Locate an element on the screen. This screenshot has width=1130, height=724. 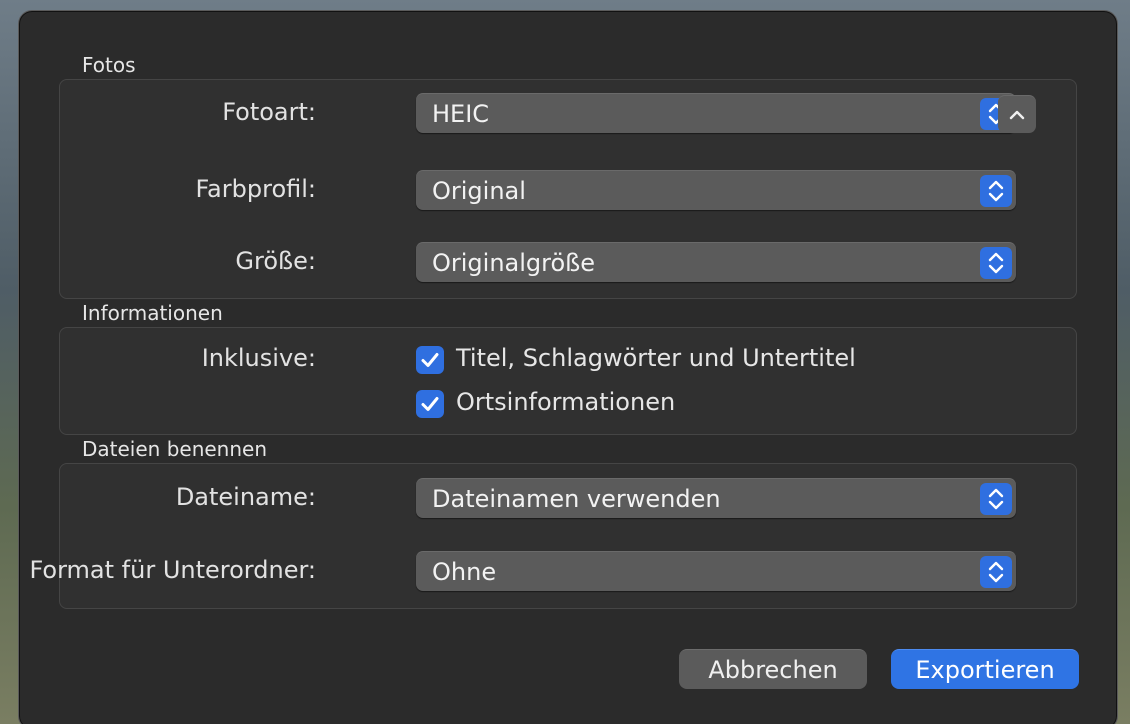
color-profile-popup: Original is located at coordinates (716, 190).